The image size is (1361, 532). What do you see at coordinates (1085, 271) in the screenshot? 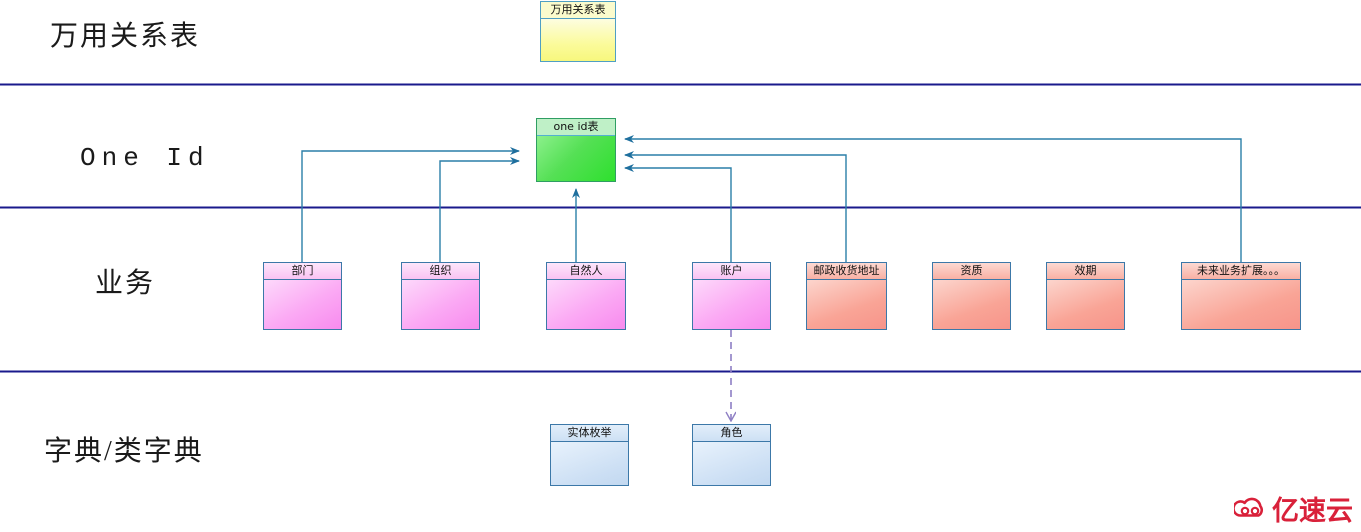
I see `node-validity-period-label: 效期` at bounding box center [1085, 271].